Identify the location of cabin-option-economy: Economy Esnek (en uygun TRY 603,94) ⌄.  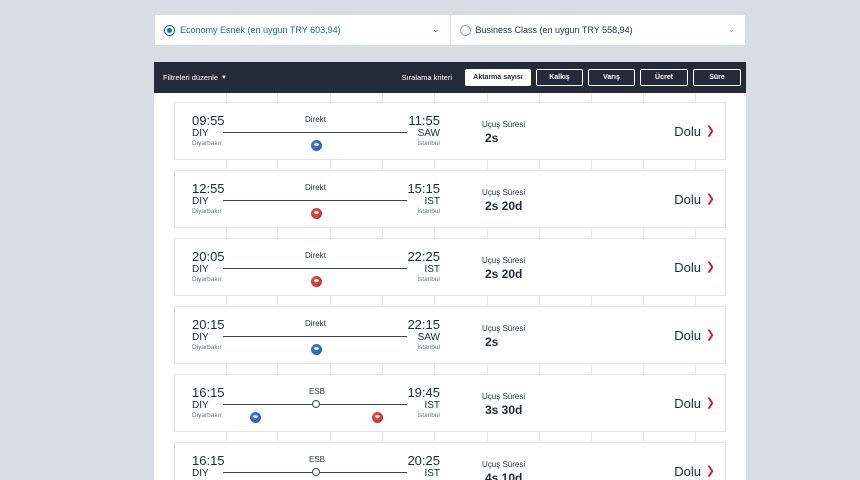
(302, 30).